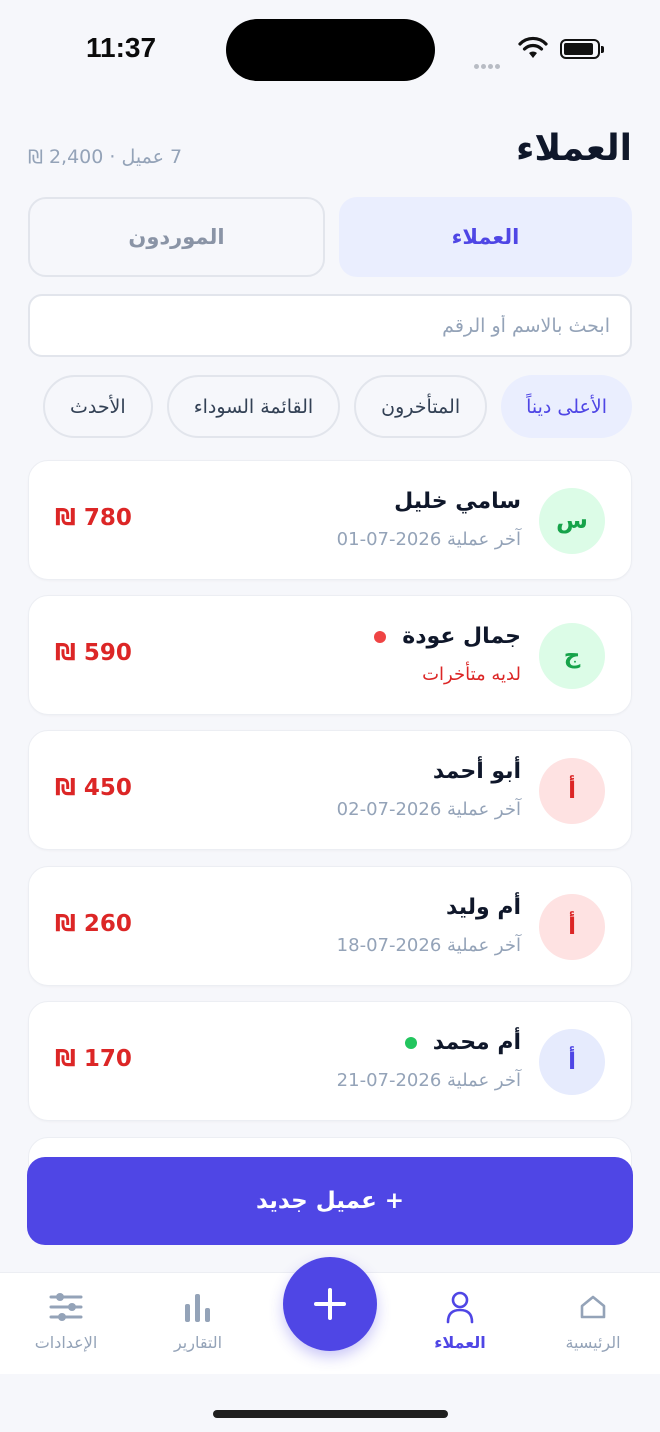 The height and width of the screenshot is (1432, 660). Describe the element at coordinates (460, 1342) in the screenshot. I see `tab-customers-label: العملاء` at that location.